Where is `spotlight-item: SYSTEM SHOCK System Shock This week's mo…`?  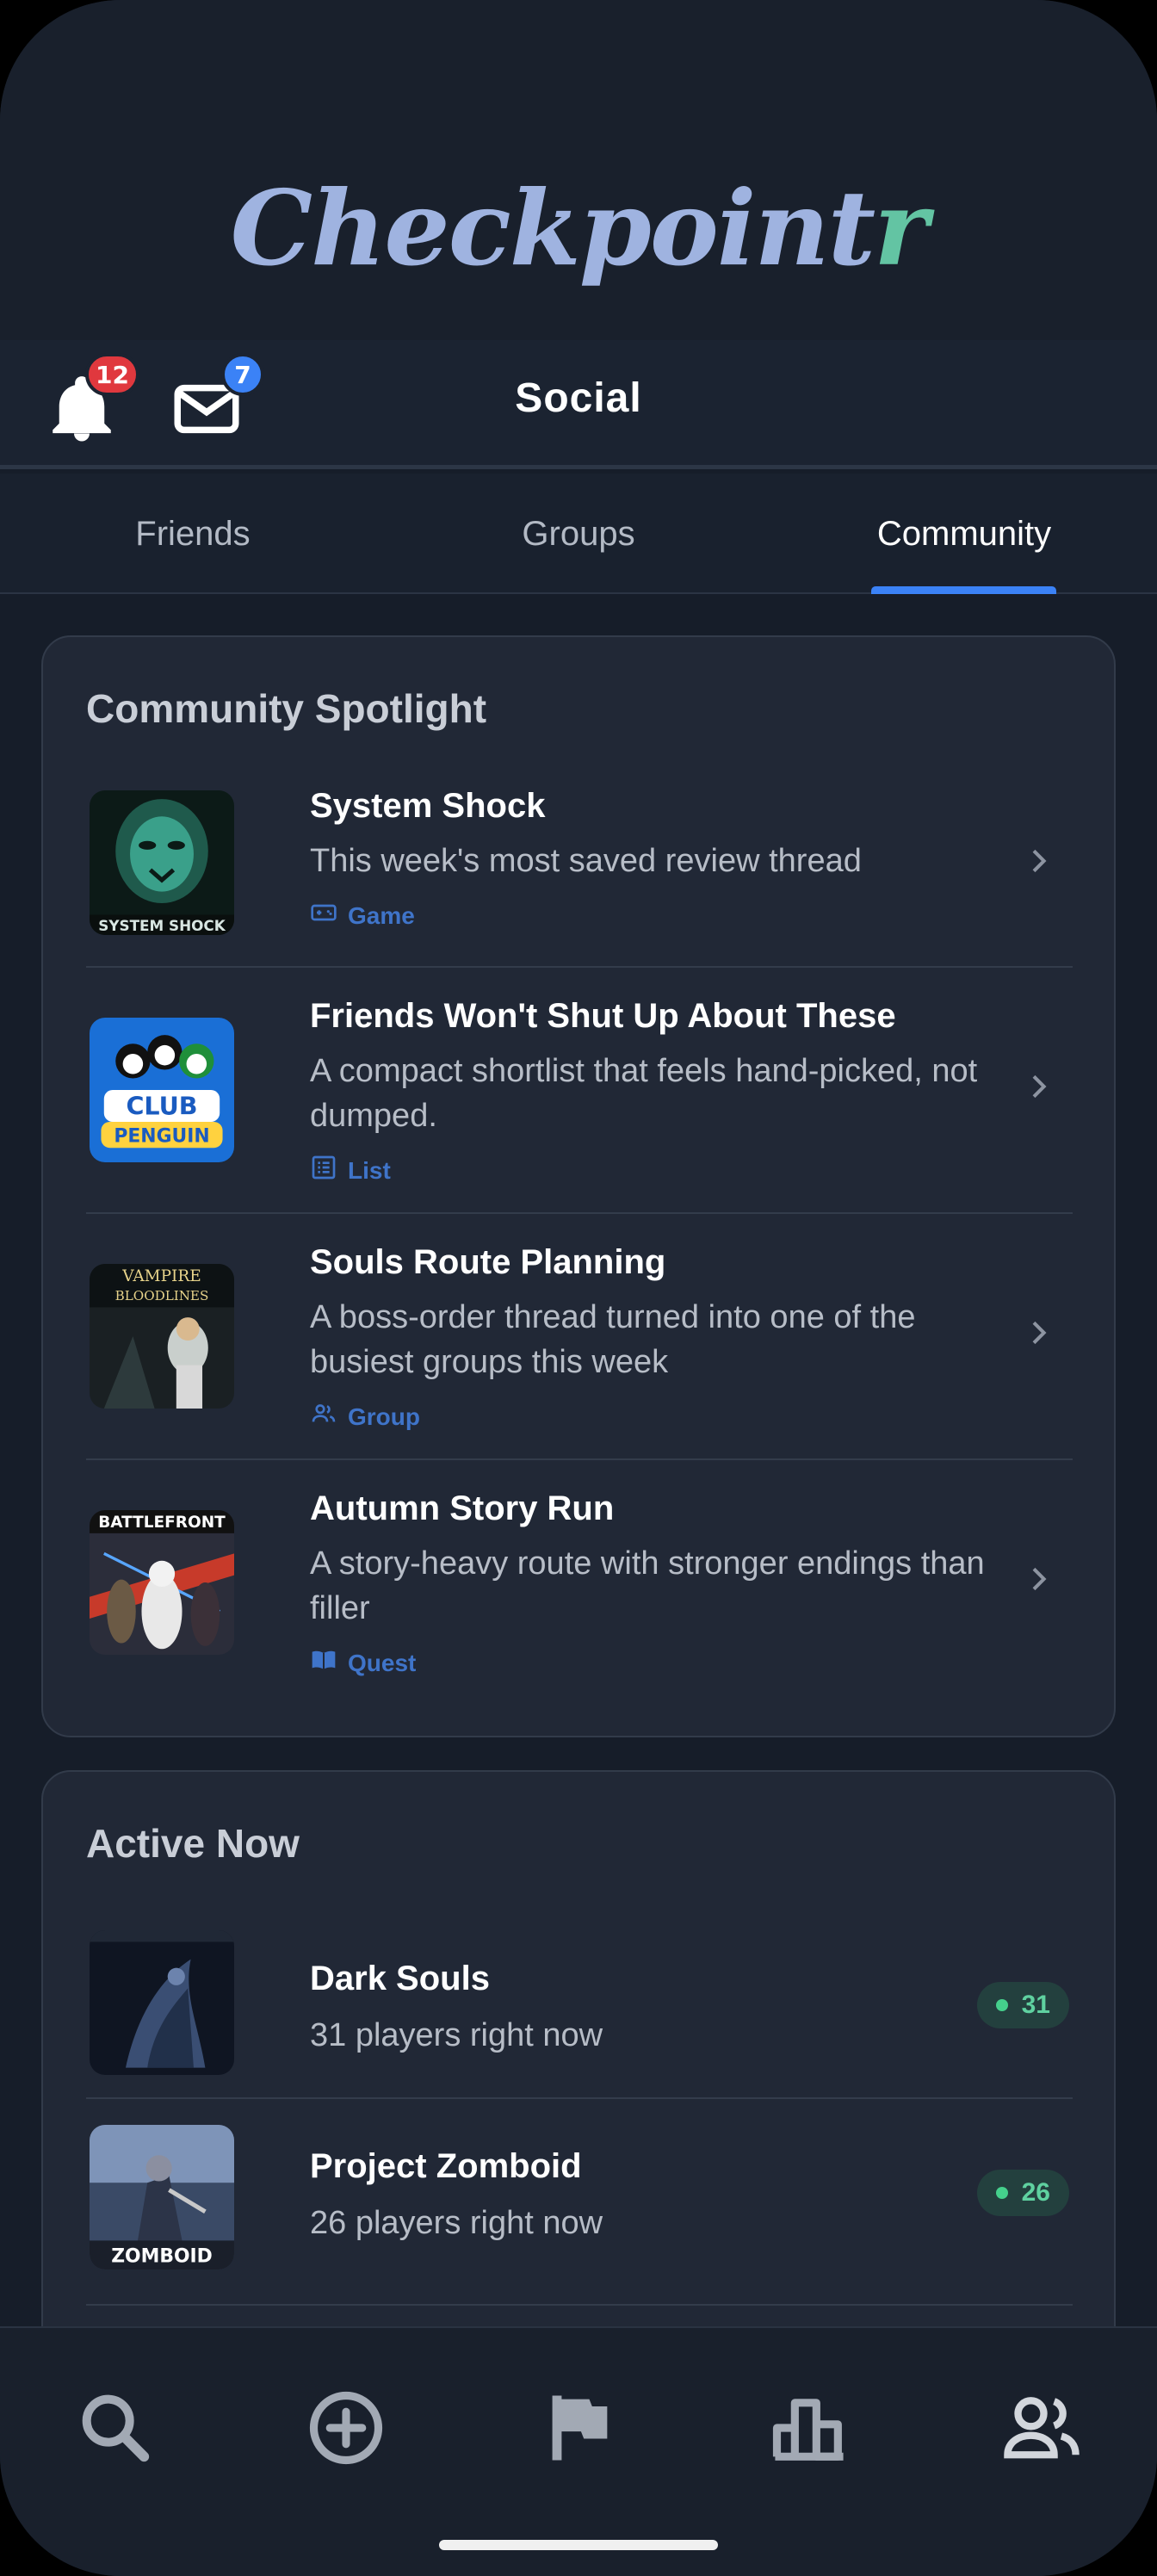 spotlight-item: SYSTEM SHOCK System Shock This week's mo… is located at coordinates (579, 873).